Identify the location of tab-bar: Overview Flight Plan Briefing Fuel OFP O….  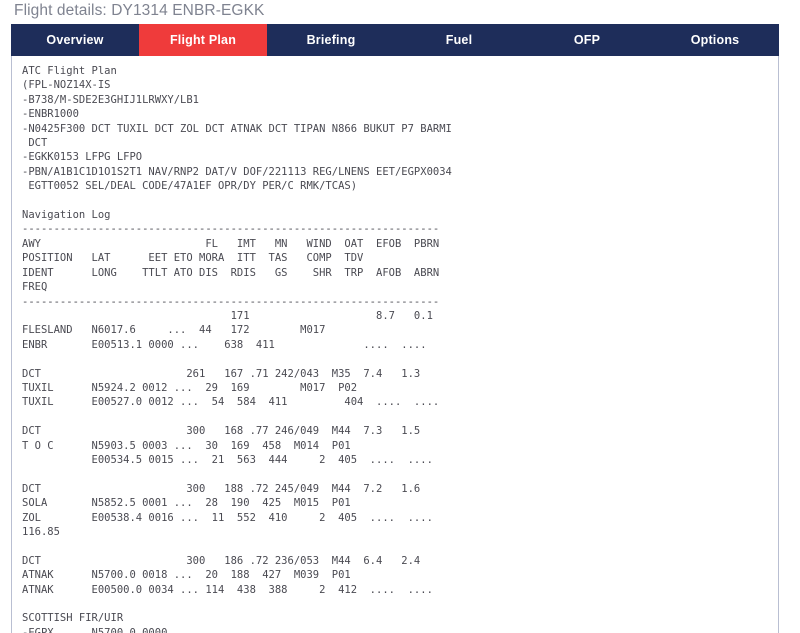
(395, 40).